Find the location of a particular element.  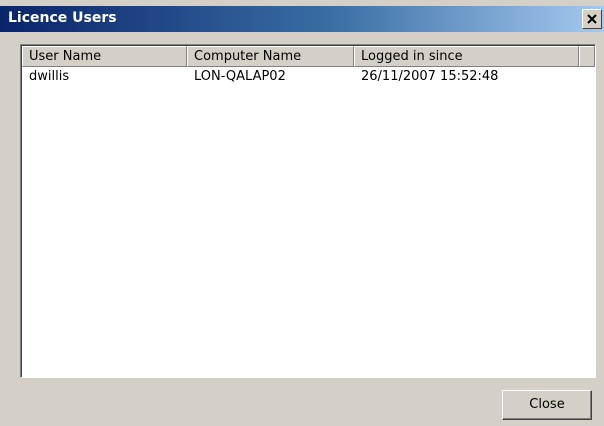

list-header: User Name Computer Name Logged in since is located at coordinates (308, 56).